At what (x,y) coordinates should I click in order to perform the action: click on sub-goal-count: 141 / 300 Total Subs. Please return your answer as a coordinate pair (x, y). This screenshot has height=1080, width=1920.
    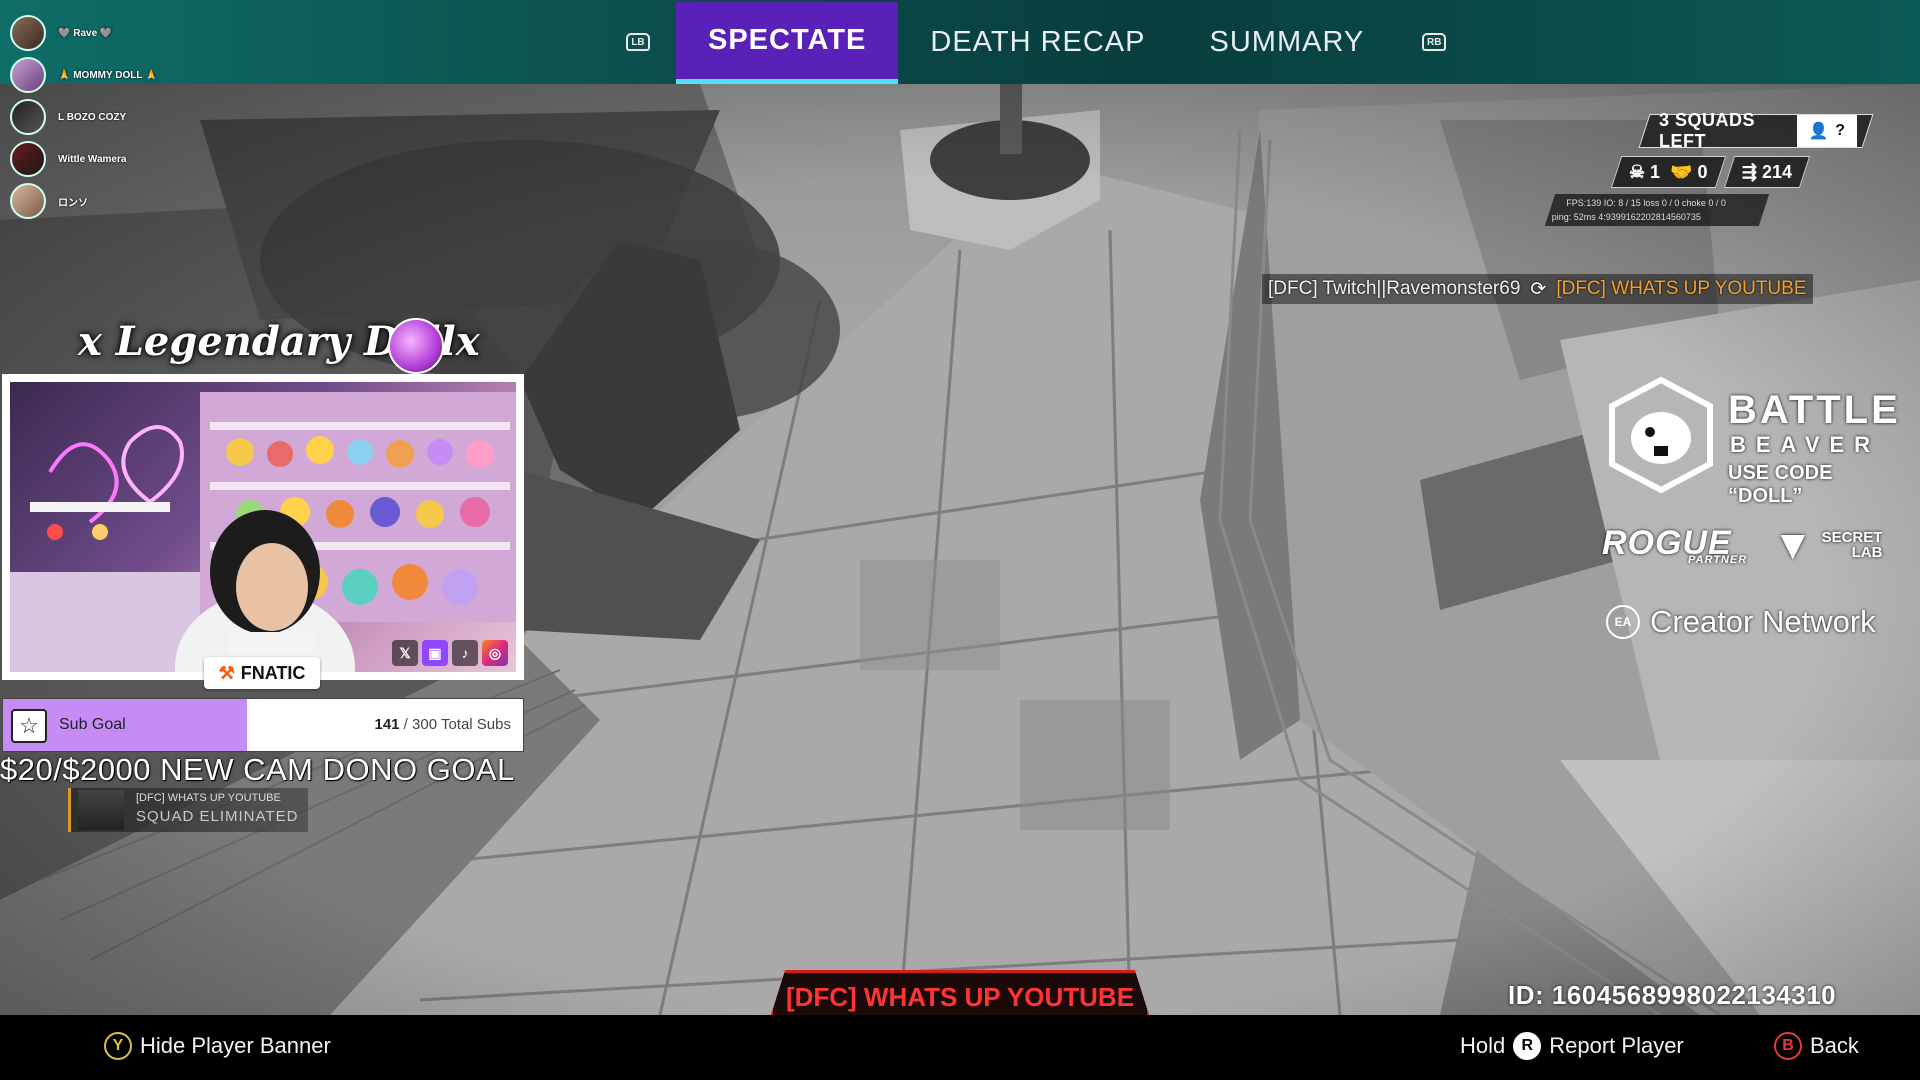
    Looking at the image, I should click on (442, 724).